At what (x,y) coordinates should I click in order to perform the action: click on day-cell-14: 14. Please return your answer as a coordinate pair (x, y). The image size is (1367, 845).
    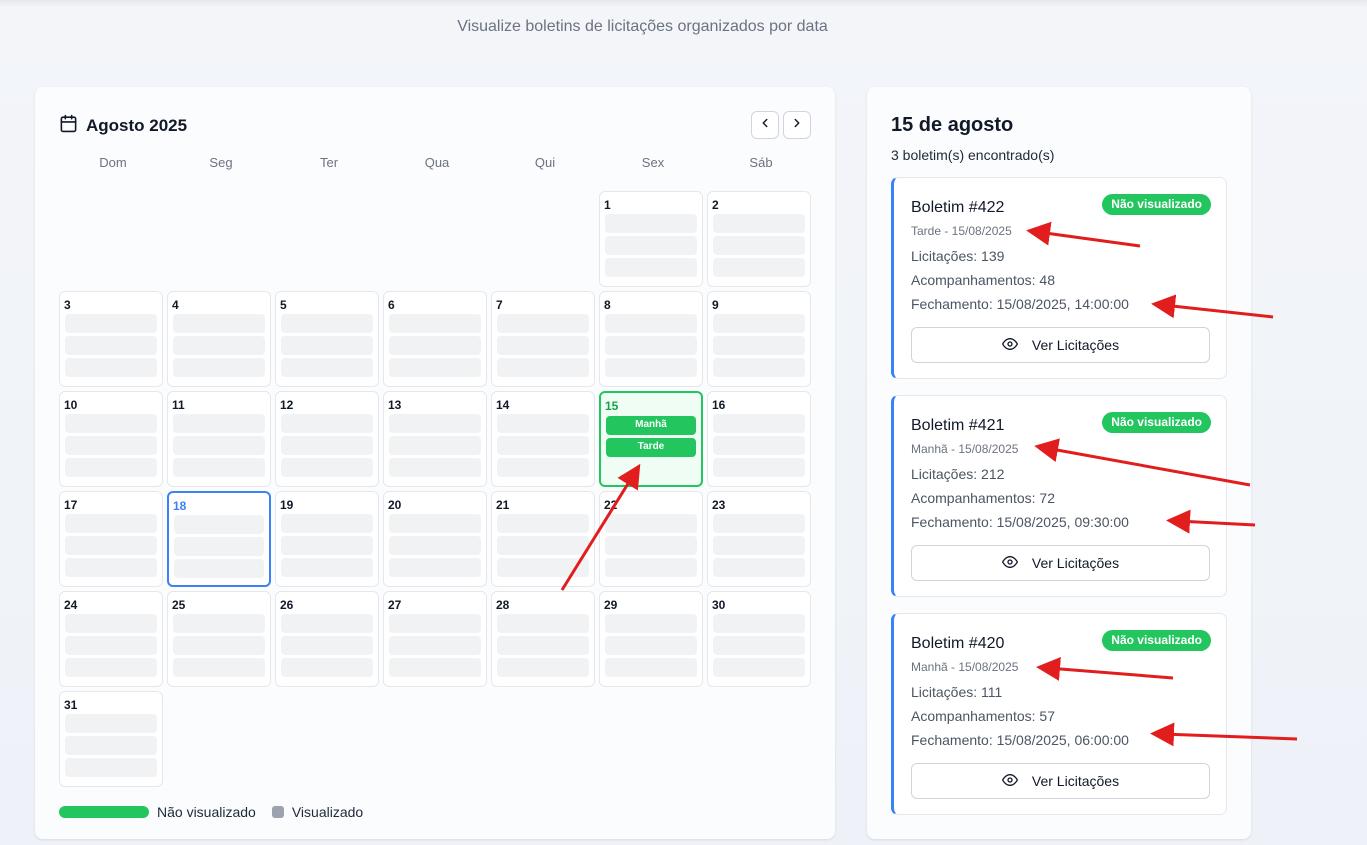
    Looking at the image, I should click on (543, 439).